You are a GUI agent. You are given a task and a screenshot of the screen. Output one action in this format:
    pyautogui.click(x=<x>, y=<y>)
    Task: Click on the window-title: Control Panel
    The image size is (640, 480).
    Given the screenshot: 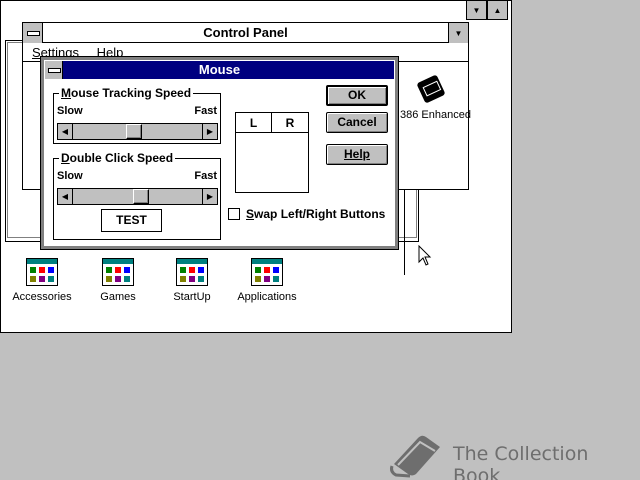 What is the action you would take?
    pyautogui.click(x=245, y=32)
    